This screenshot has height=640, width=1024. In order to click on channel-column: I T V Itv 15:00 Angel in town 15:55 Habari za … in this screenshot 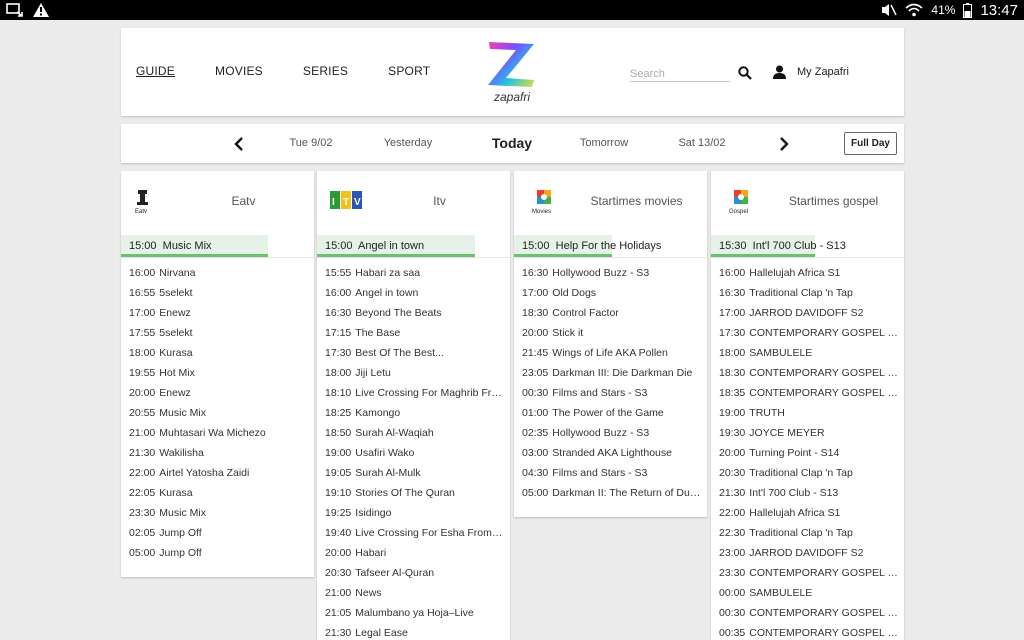, I will do `click(413, 405)`.